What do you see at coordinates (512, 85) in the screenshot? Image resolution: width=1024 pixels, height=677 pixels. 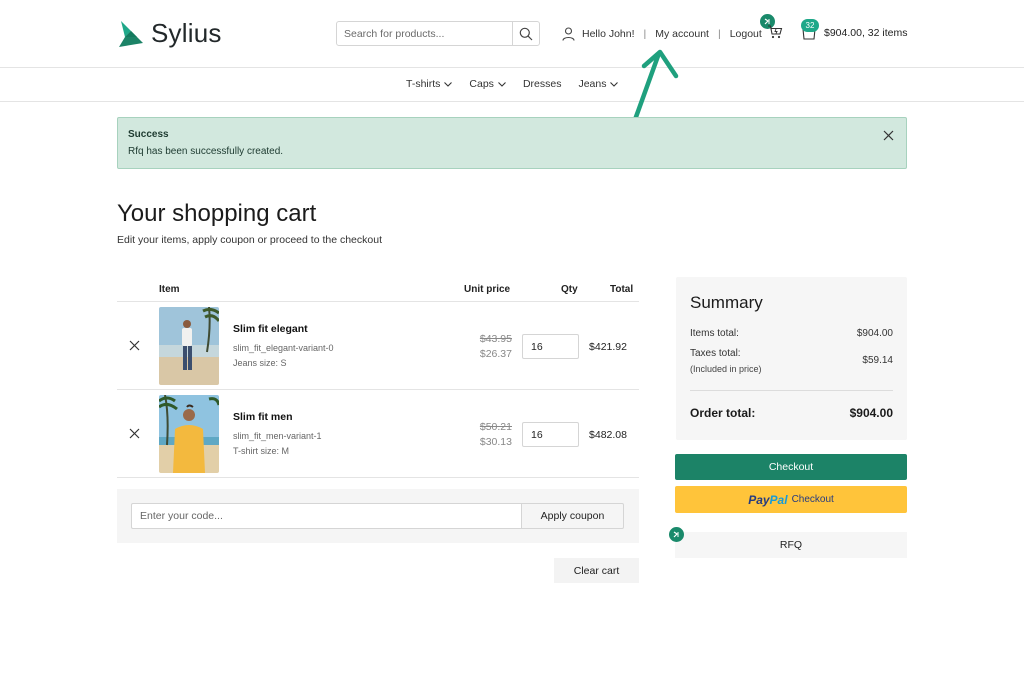 I see `main-menu: T-shirts Caps Dresses Jeans` at bounding box center [512, 85].